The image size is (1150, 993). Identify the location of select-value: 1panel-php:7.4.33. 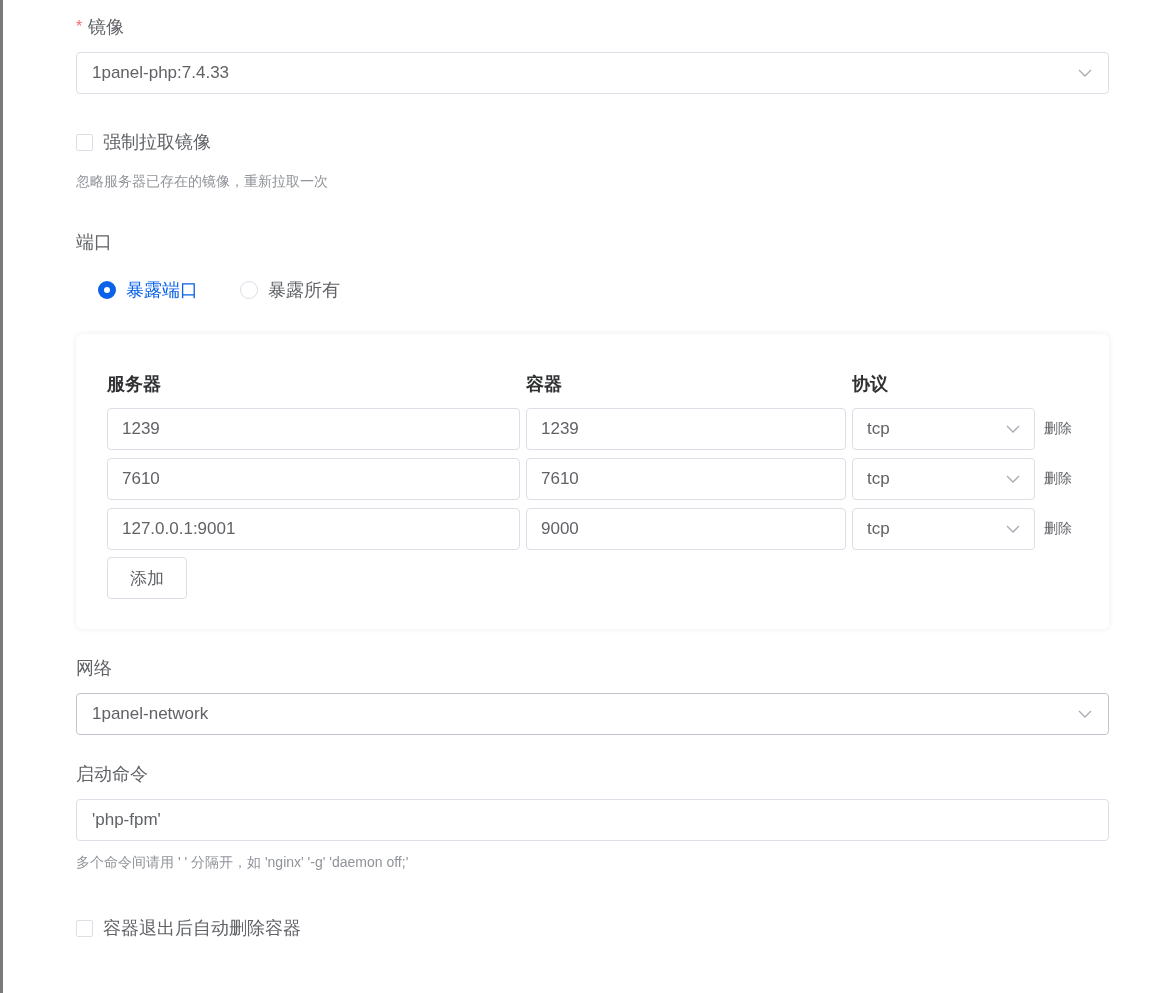
(161, 73).